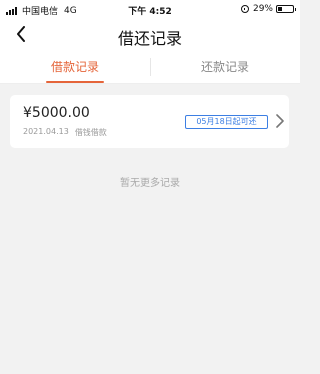  I want to click on nav-bar: 借还记录, so click(150, 34).